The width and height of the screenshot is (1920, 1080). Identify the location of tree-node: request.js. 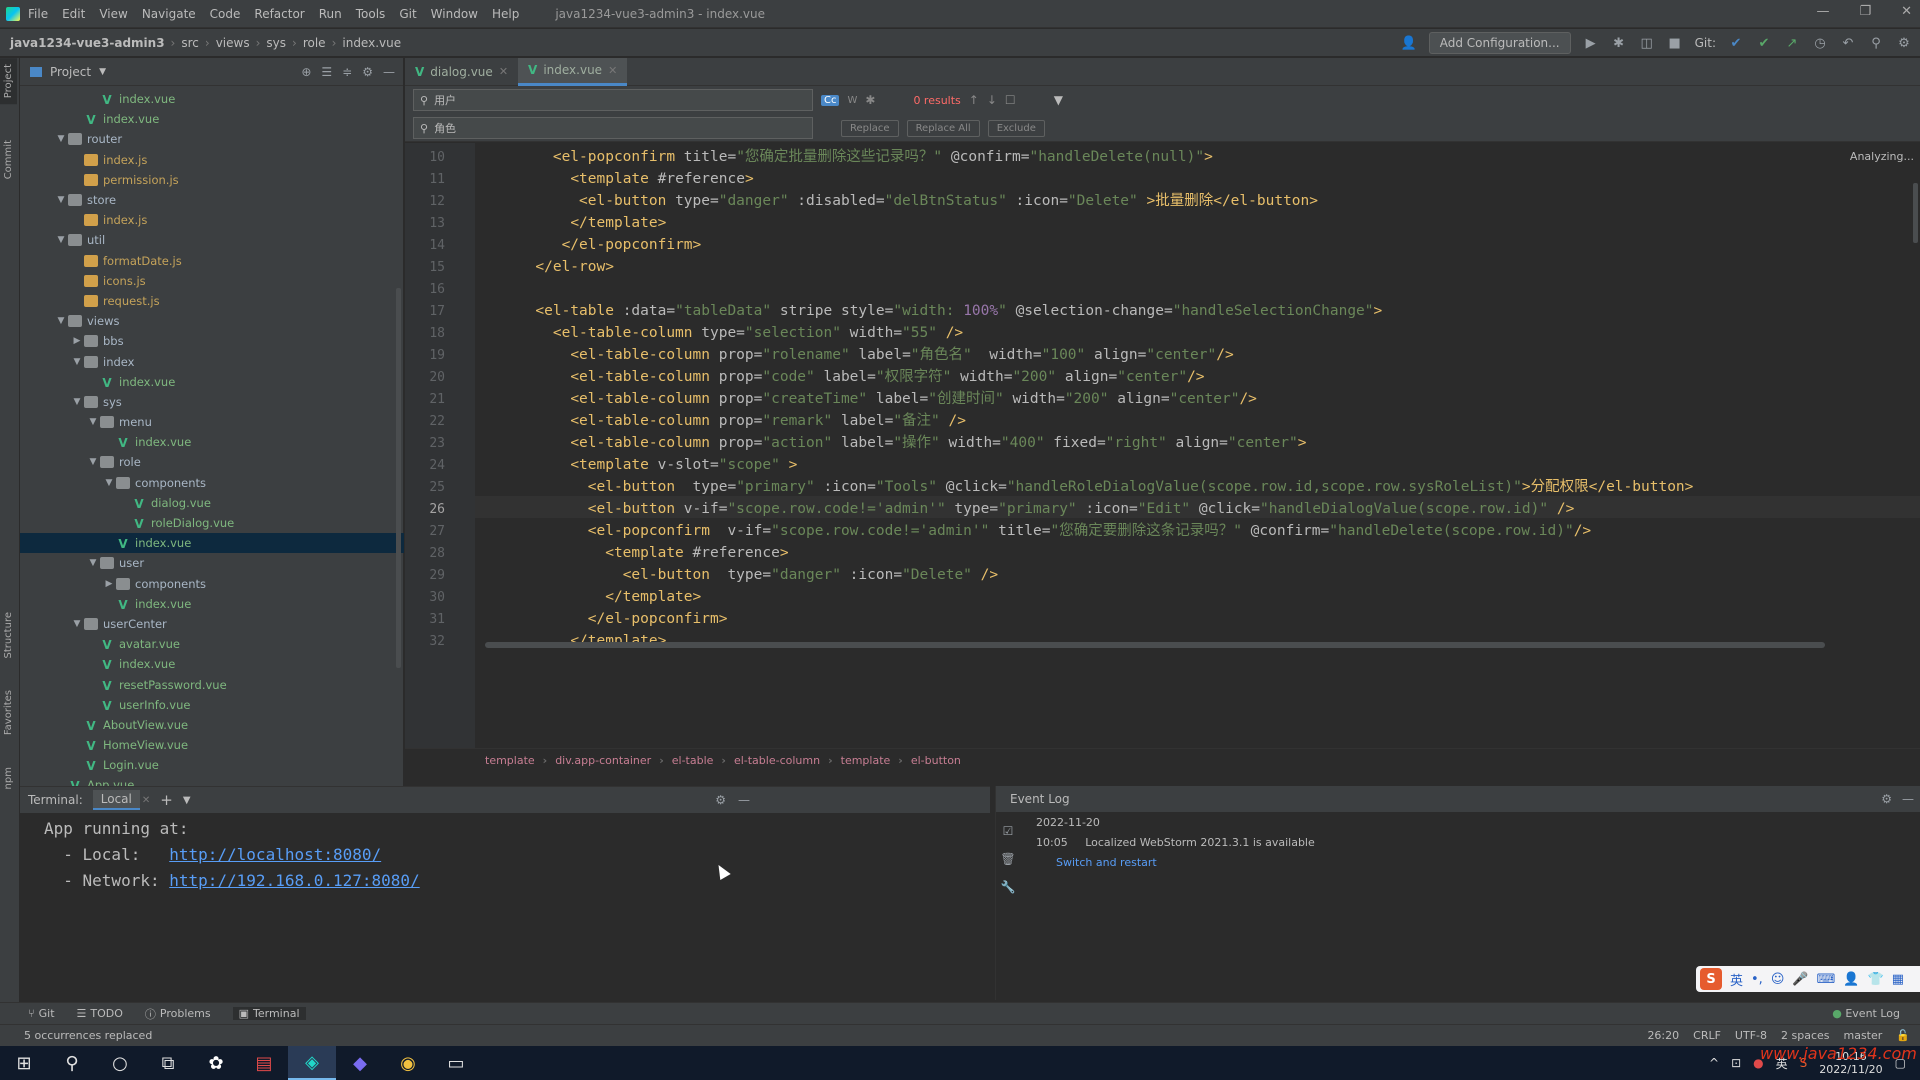
(212, 301).